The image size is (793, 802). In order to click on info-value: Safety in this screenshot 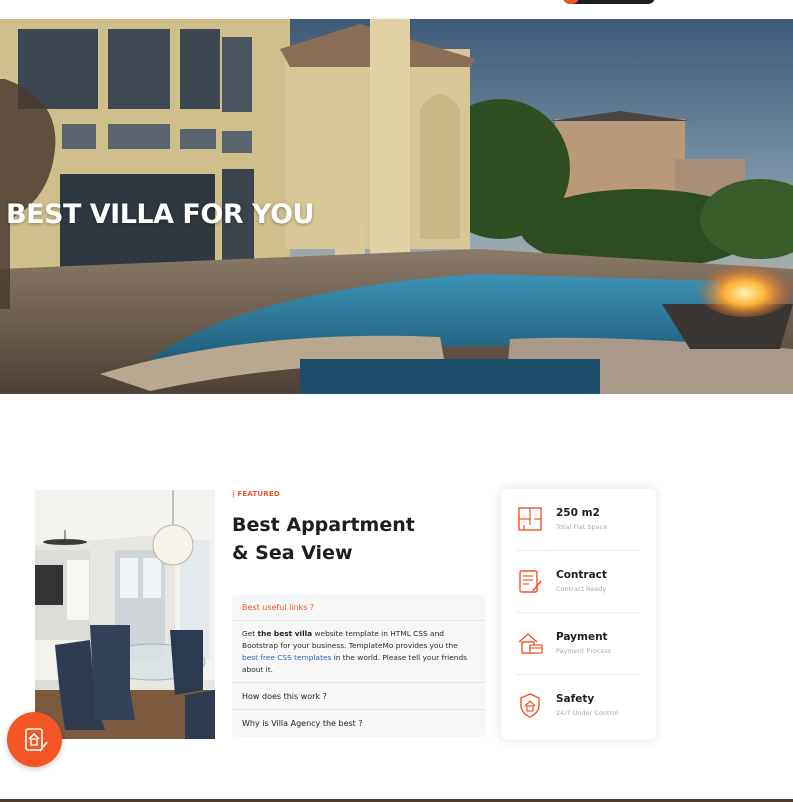, I will do `click(575, 699)`.